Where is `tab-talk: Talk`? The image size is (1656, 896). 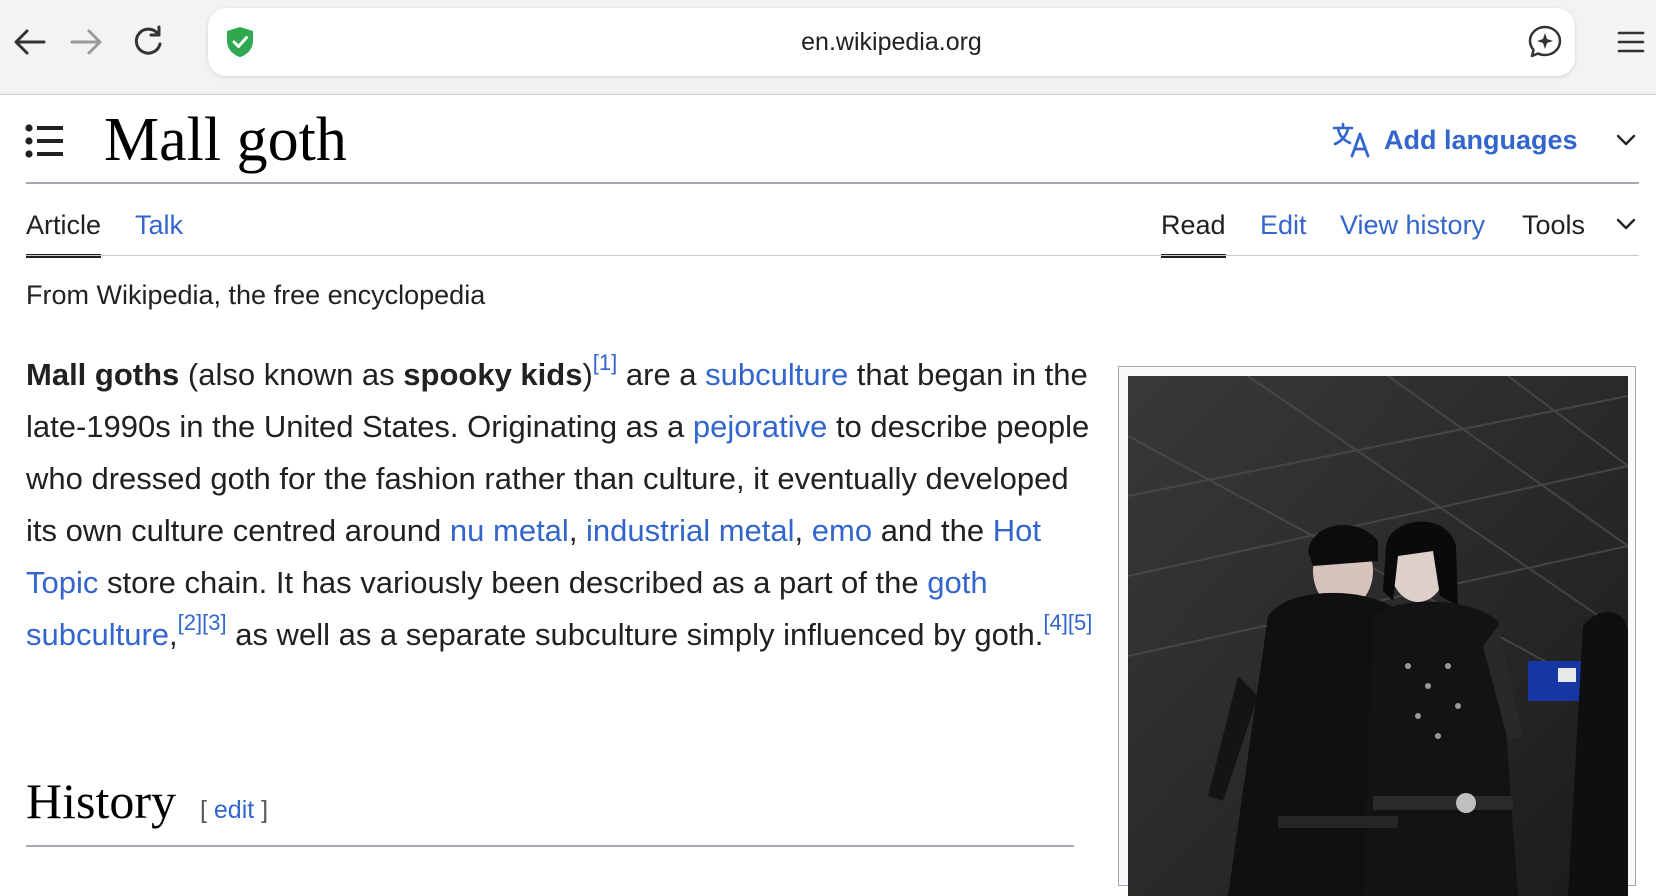
tab-talk: Talk is located at coordinates (159, 225).